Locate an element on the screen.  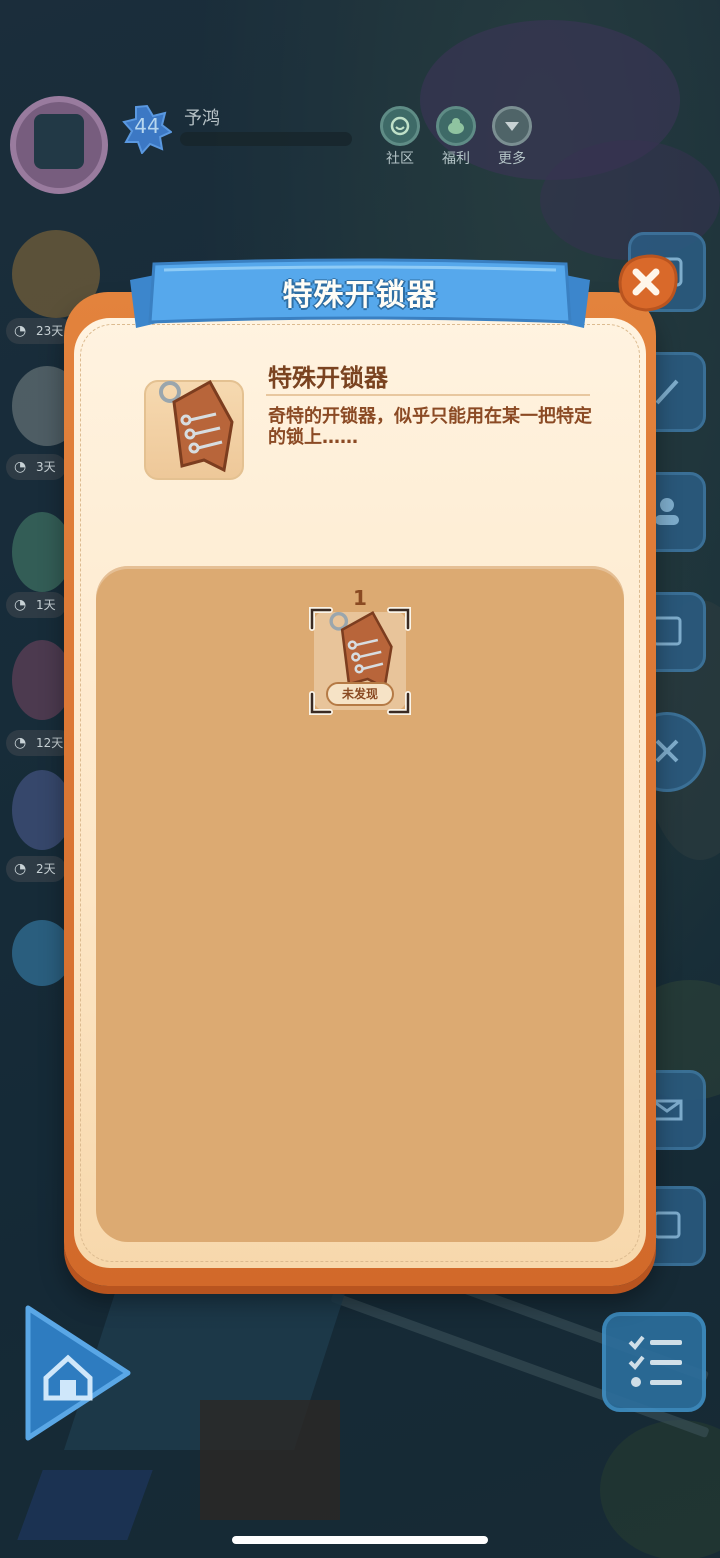
dialog-title: 特殊开锁器 is located at coordinates (360, 295).